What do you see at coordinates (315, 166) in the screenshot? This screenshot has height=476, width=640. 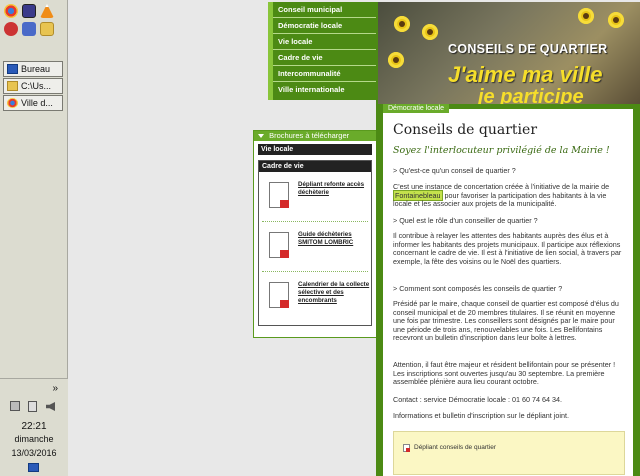 I see `section-cadre-de-vie-title: Cadre de vie` at bounding box center [315, 166].